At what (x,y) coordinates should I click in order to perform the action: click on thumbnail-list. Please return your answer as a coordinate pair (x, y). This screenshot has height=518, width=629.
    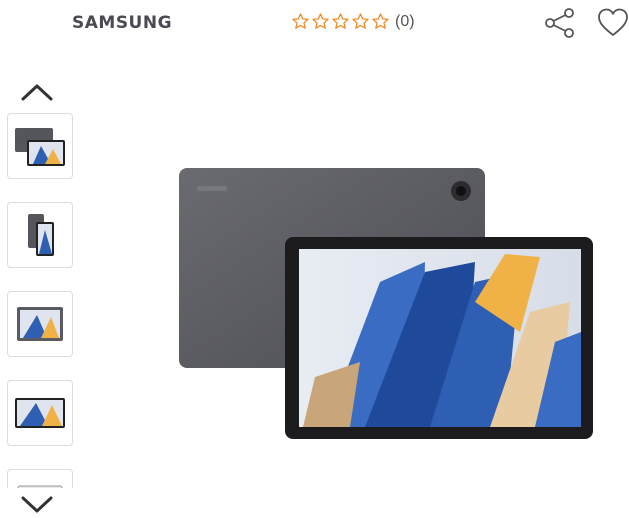
    Looking at the image, I should click on (40, 300).